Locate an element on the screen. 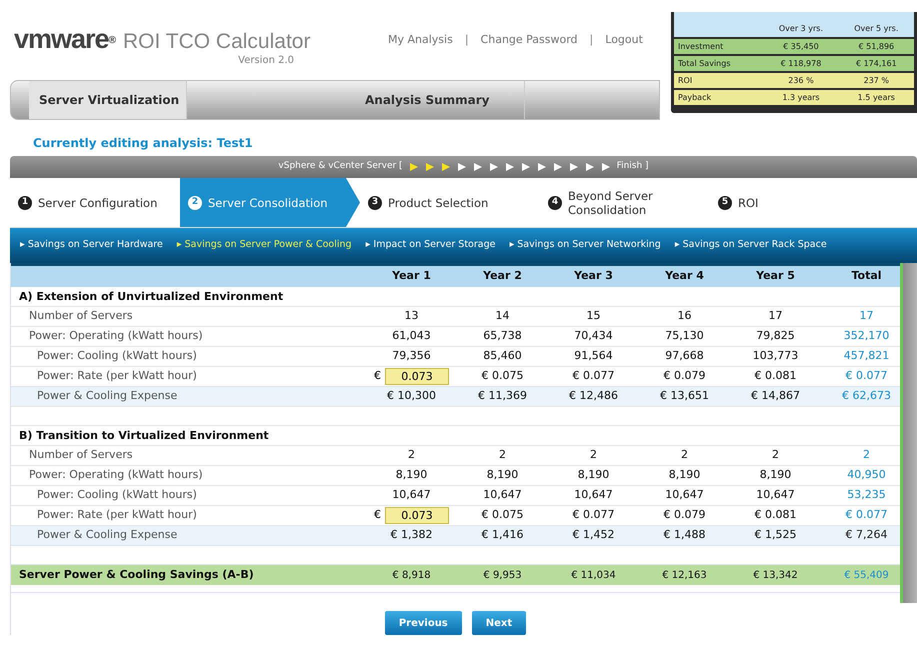  table-cell-text: 17 is located at coordinates (776, 316).